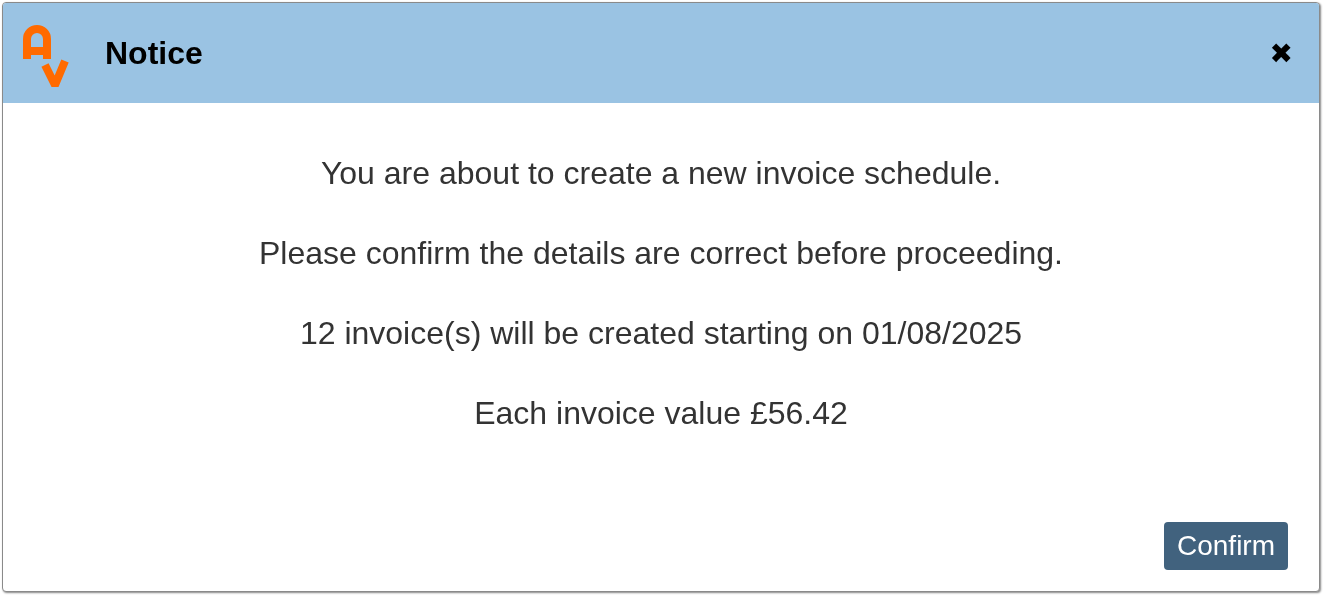 This screenshot has width=1326, height=596. I want to click on message-text: 12 invoice(s) will be created starting on 01/08/2025, so click(661, 333).